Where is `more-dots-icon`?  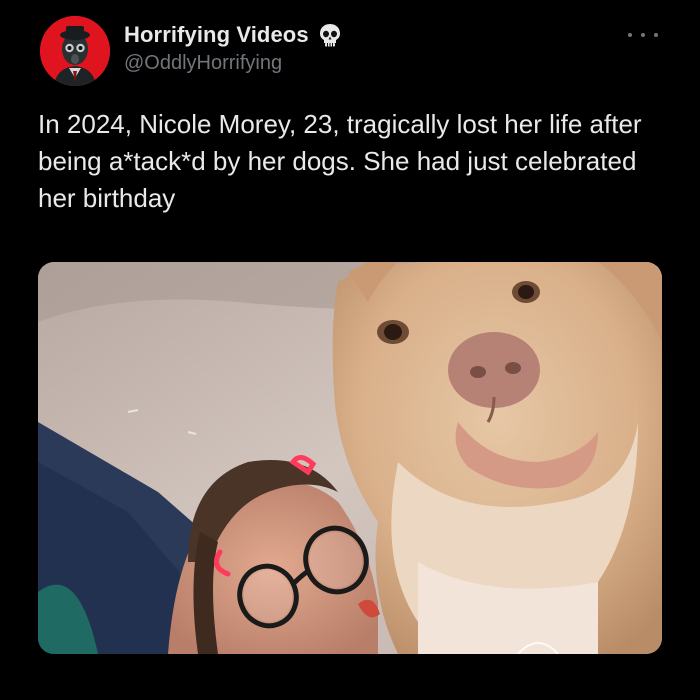
more-dots-icon is located at coordinates (643, 35).